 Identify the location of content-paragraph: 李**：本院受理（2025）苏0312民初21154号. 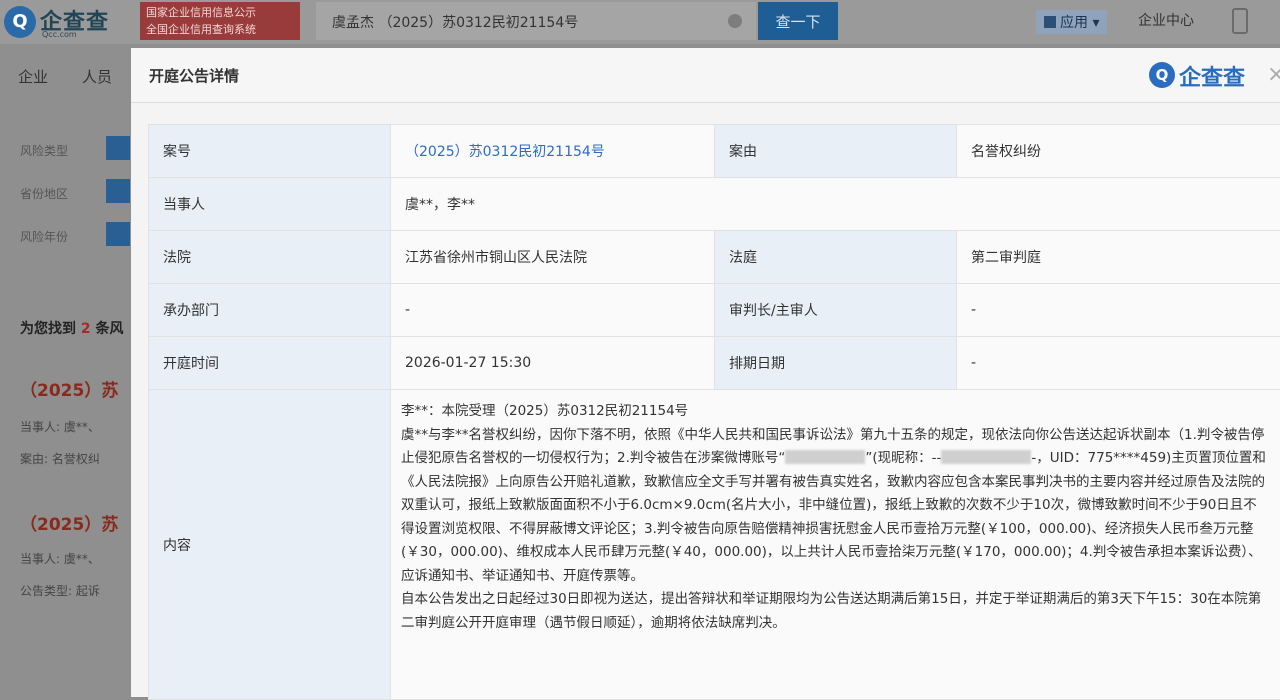
(835, 412).